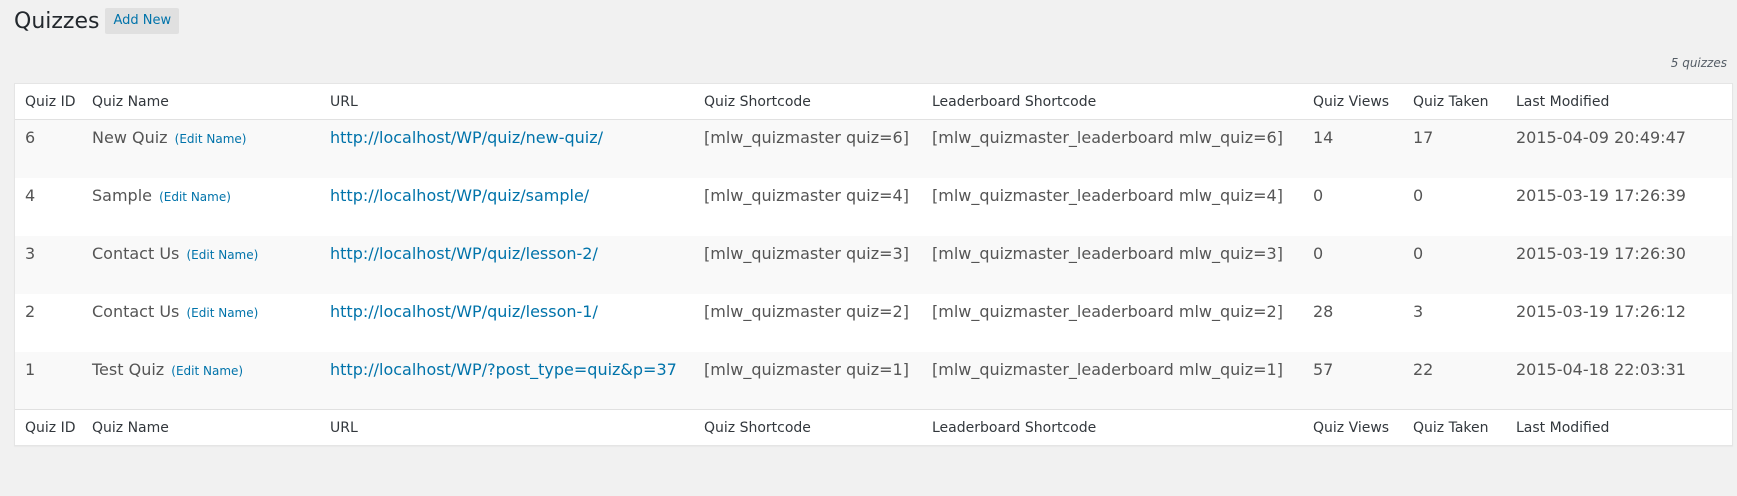  What do you see at coordinates (464, 253) in the screenshot?
I see `quiz-url-link: http://localhost/WP/quiz/lesson-2/` at bounding box center [464, 253].